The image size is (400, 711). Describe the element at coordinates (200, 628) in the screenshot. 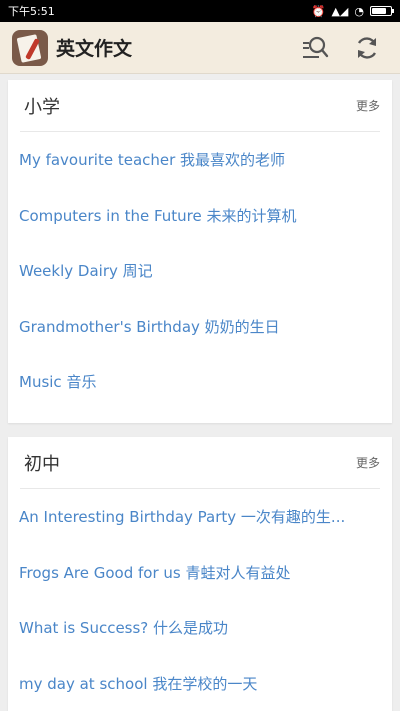

I see `article-item: What is Success? 什么是成功` at that location.